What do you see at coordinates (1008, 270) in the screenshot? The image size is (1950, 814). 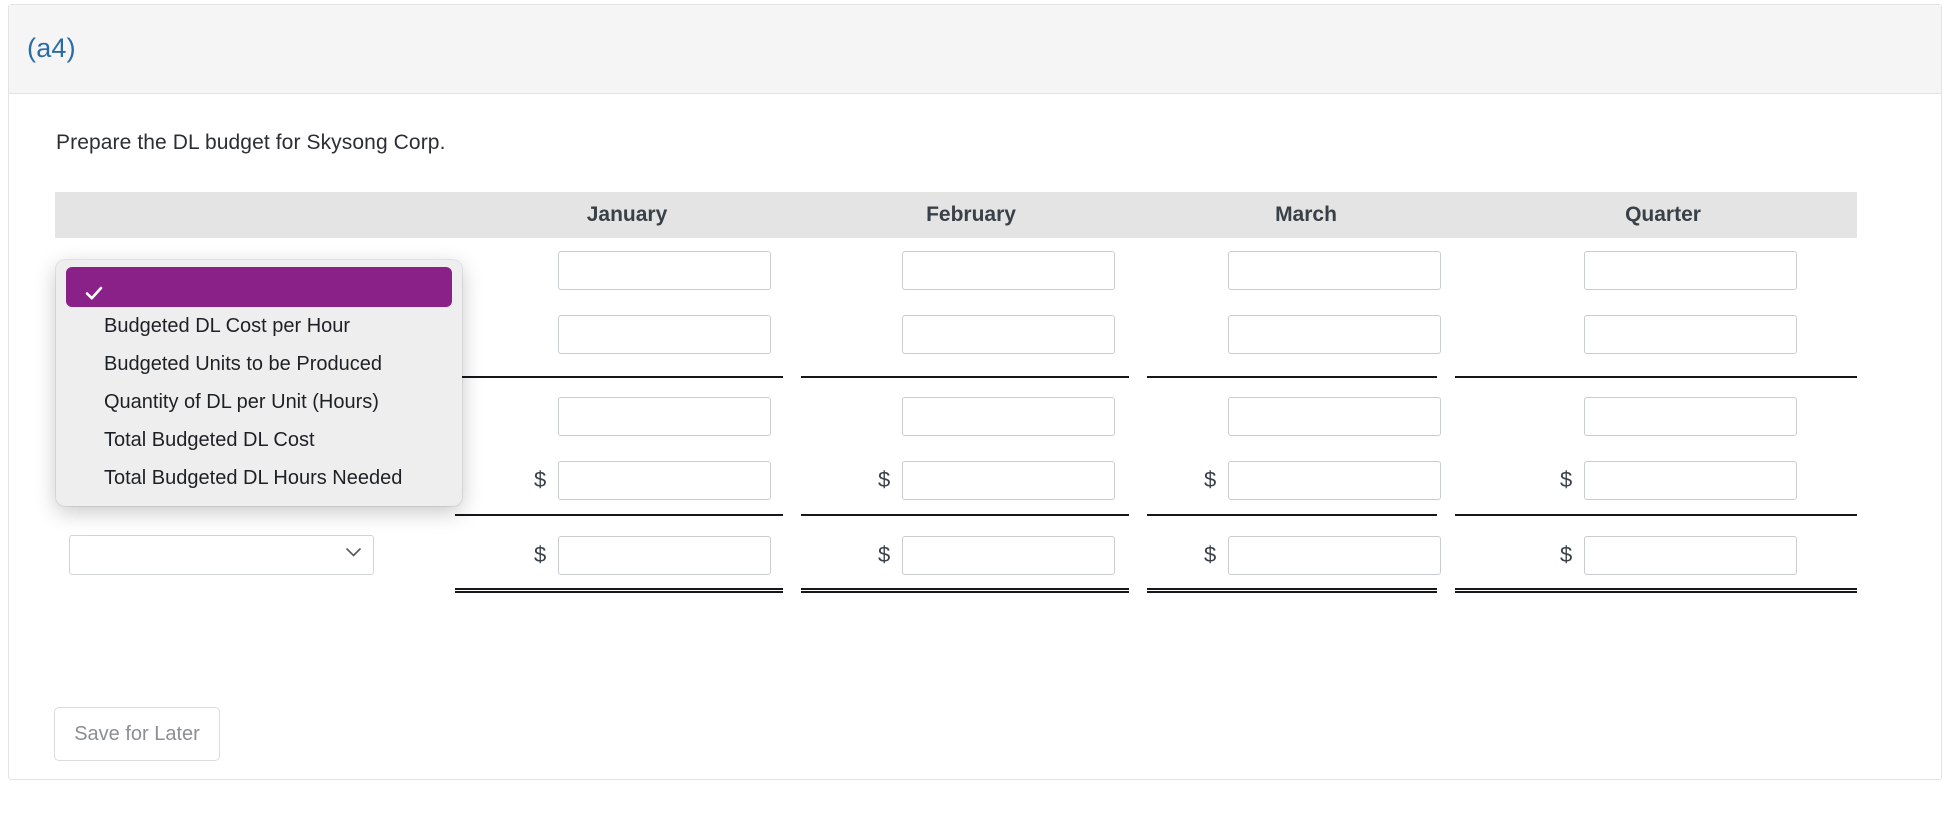 I see `input-february-row1` at bounding box center [1008, 270].